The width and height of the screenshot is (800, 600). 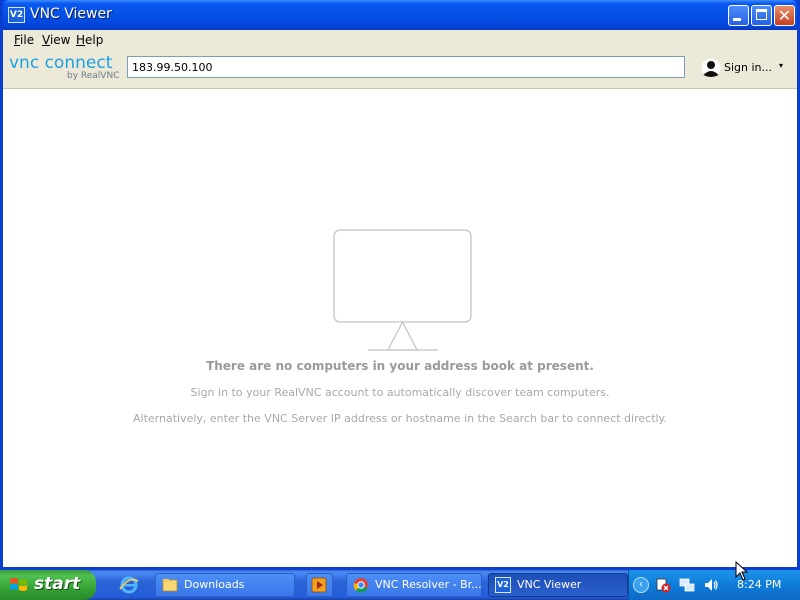 What do you see at coordinates (61, 63) in the screenshot?
I see `vnc-connect-logo: vnc connect` at bounding box center [61, 63].